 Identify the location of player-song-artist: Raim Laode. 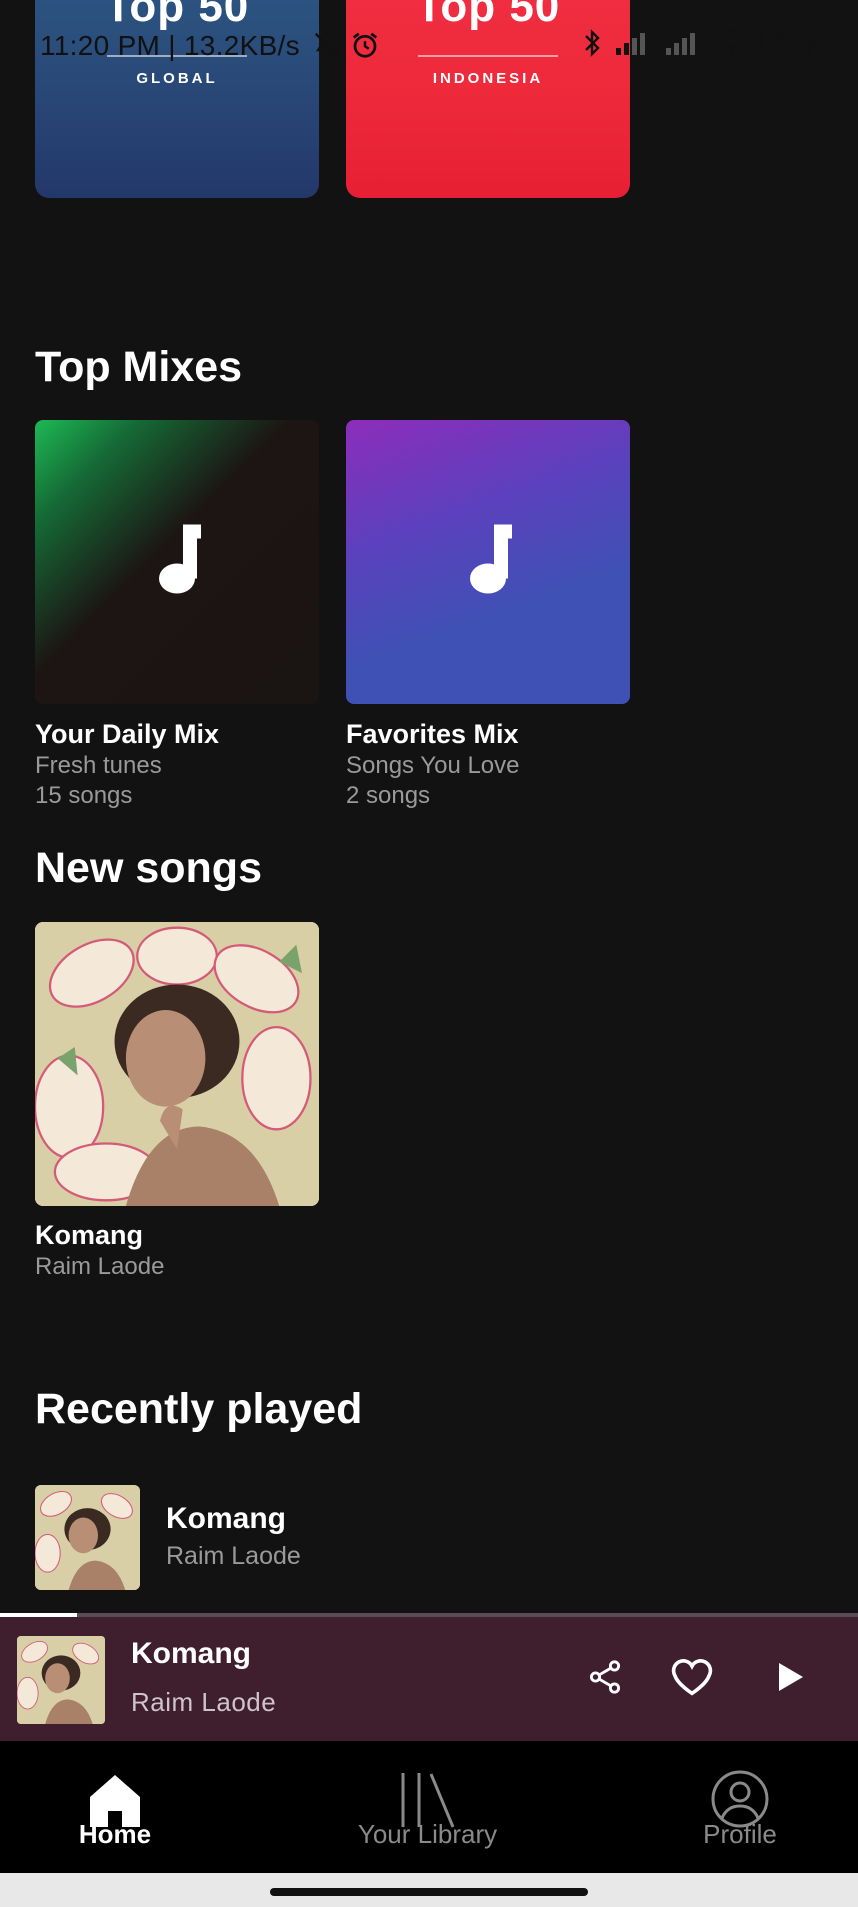
(204, 1702).